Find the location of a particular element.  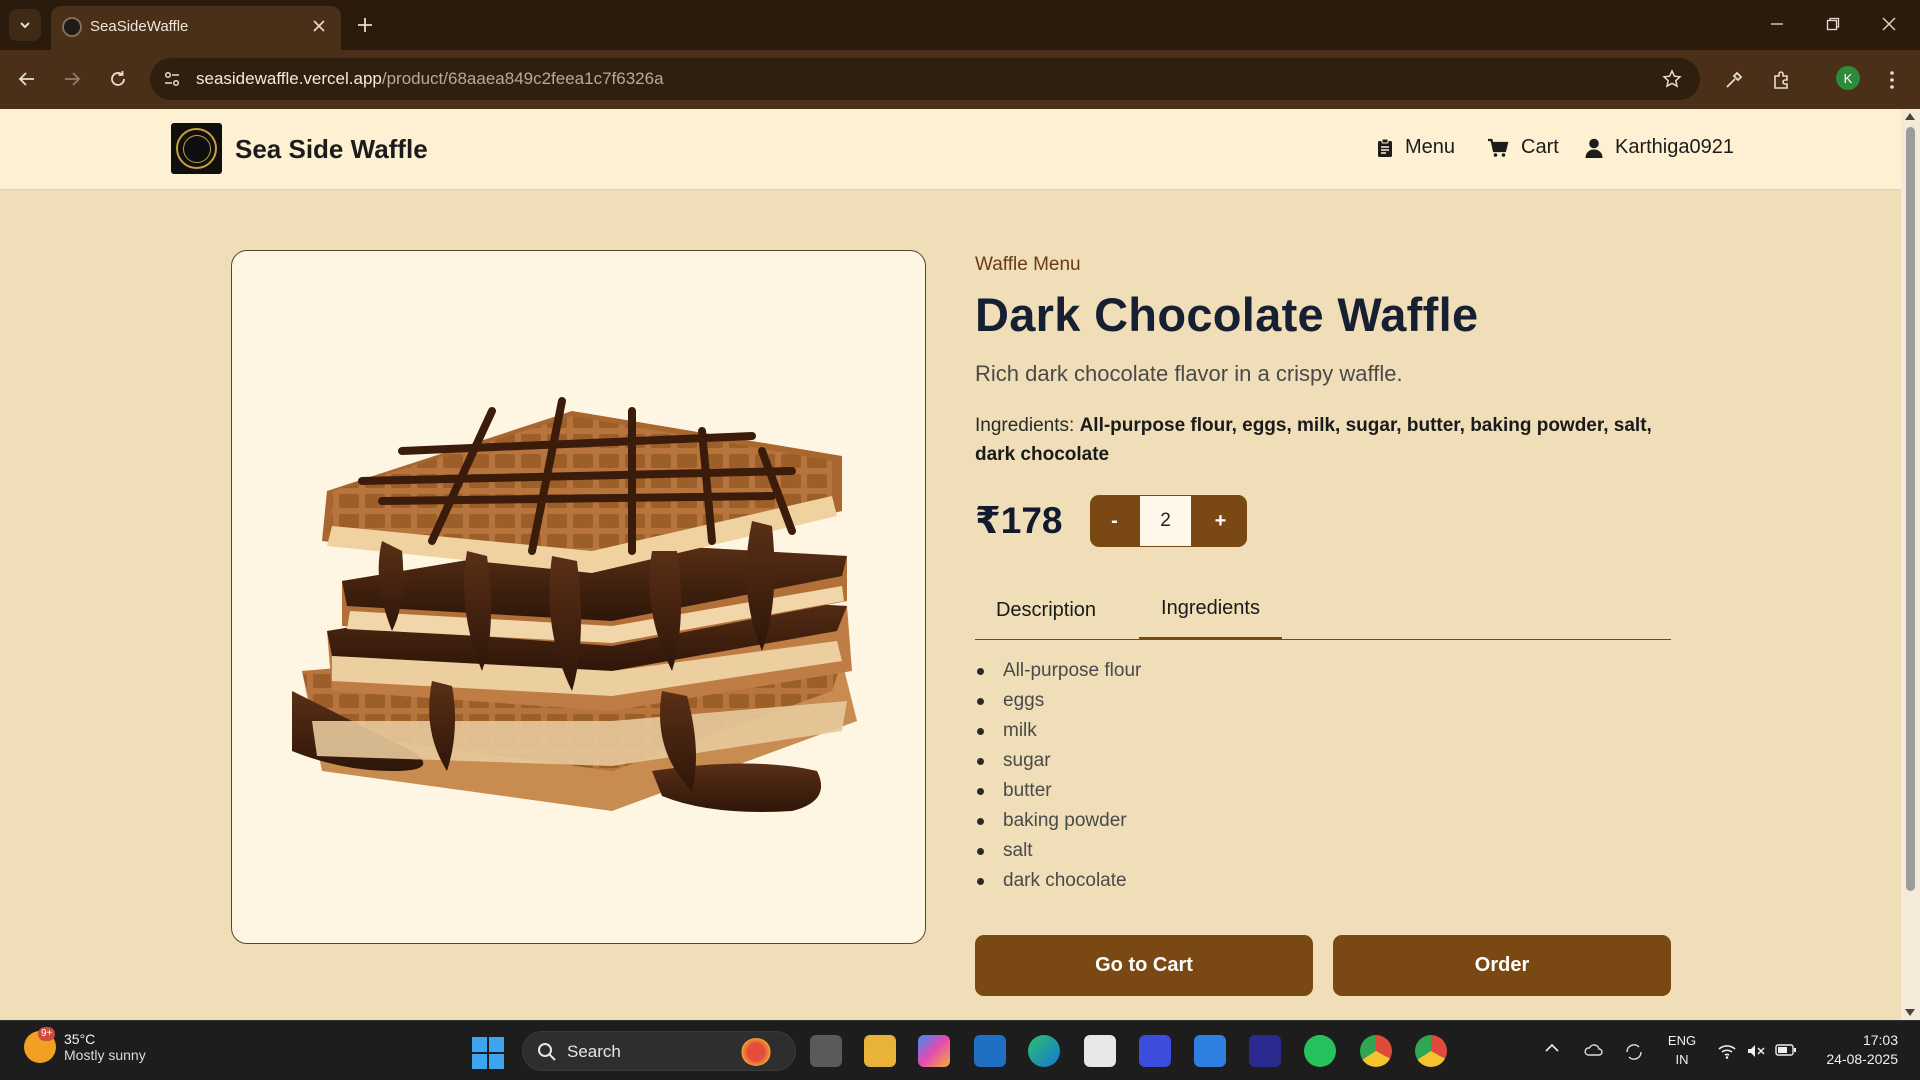

go-to-cart-button: Go to Cart is located at coordinates (1144, 965).